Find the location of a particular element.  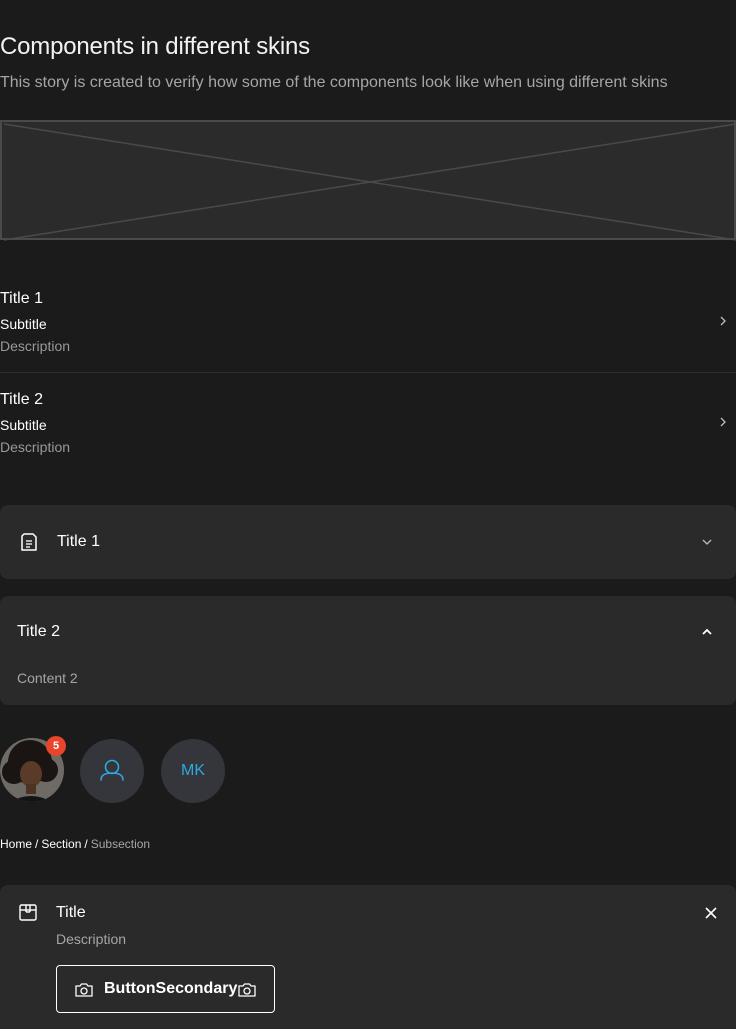

avatar-user-icon-button is located at coordinates (112, 771).